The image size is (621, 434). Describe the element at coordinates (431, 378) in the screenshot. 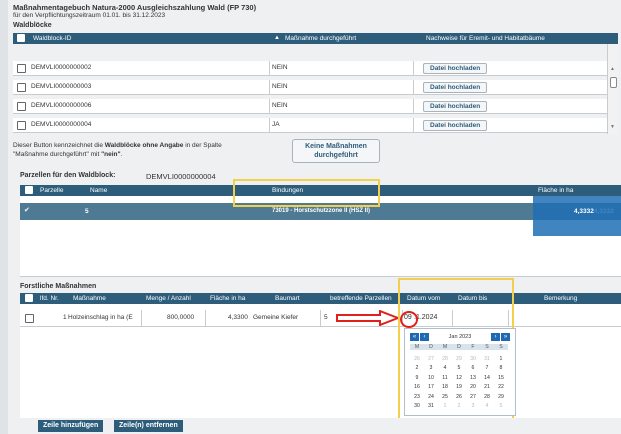

I see `calendar-day: 10` at that location.